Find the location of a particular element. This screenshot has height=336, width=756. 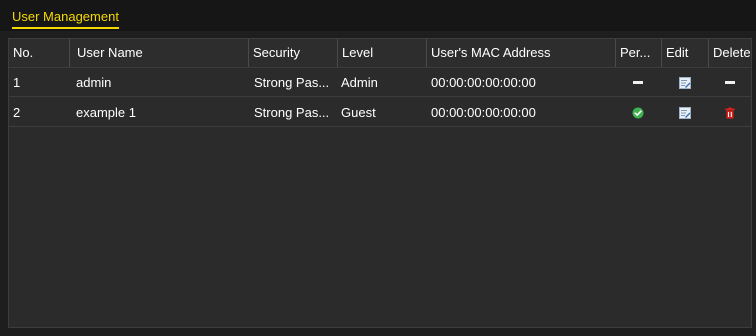

check-icon is located at coordinates (638, 113).